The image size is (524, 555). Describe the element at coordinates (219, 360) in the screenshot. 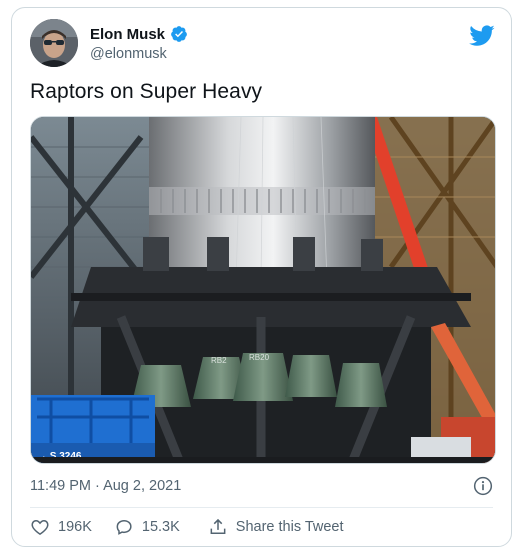

I see `engine-label: RB2` at that location.